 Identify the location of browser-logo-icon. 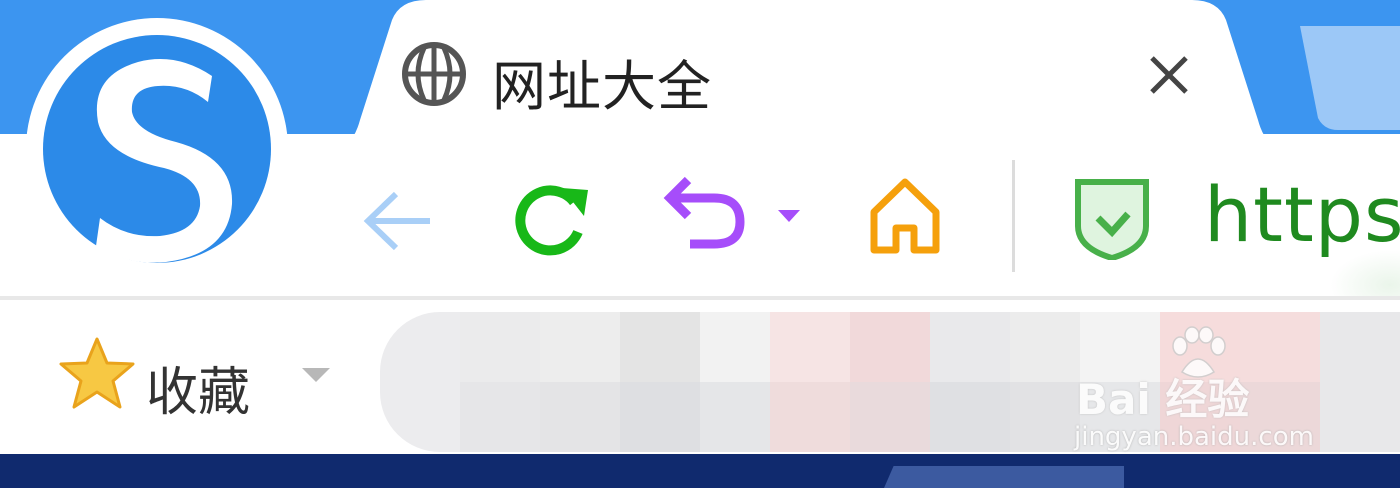
(157, 149).